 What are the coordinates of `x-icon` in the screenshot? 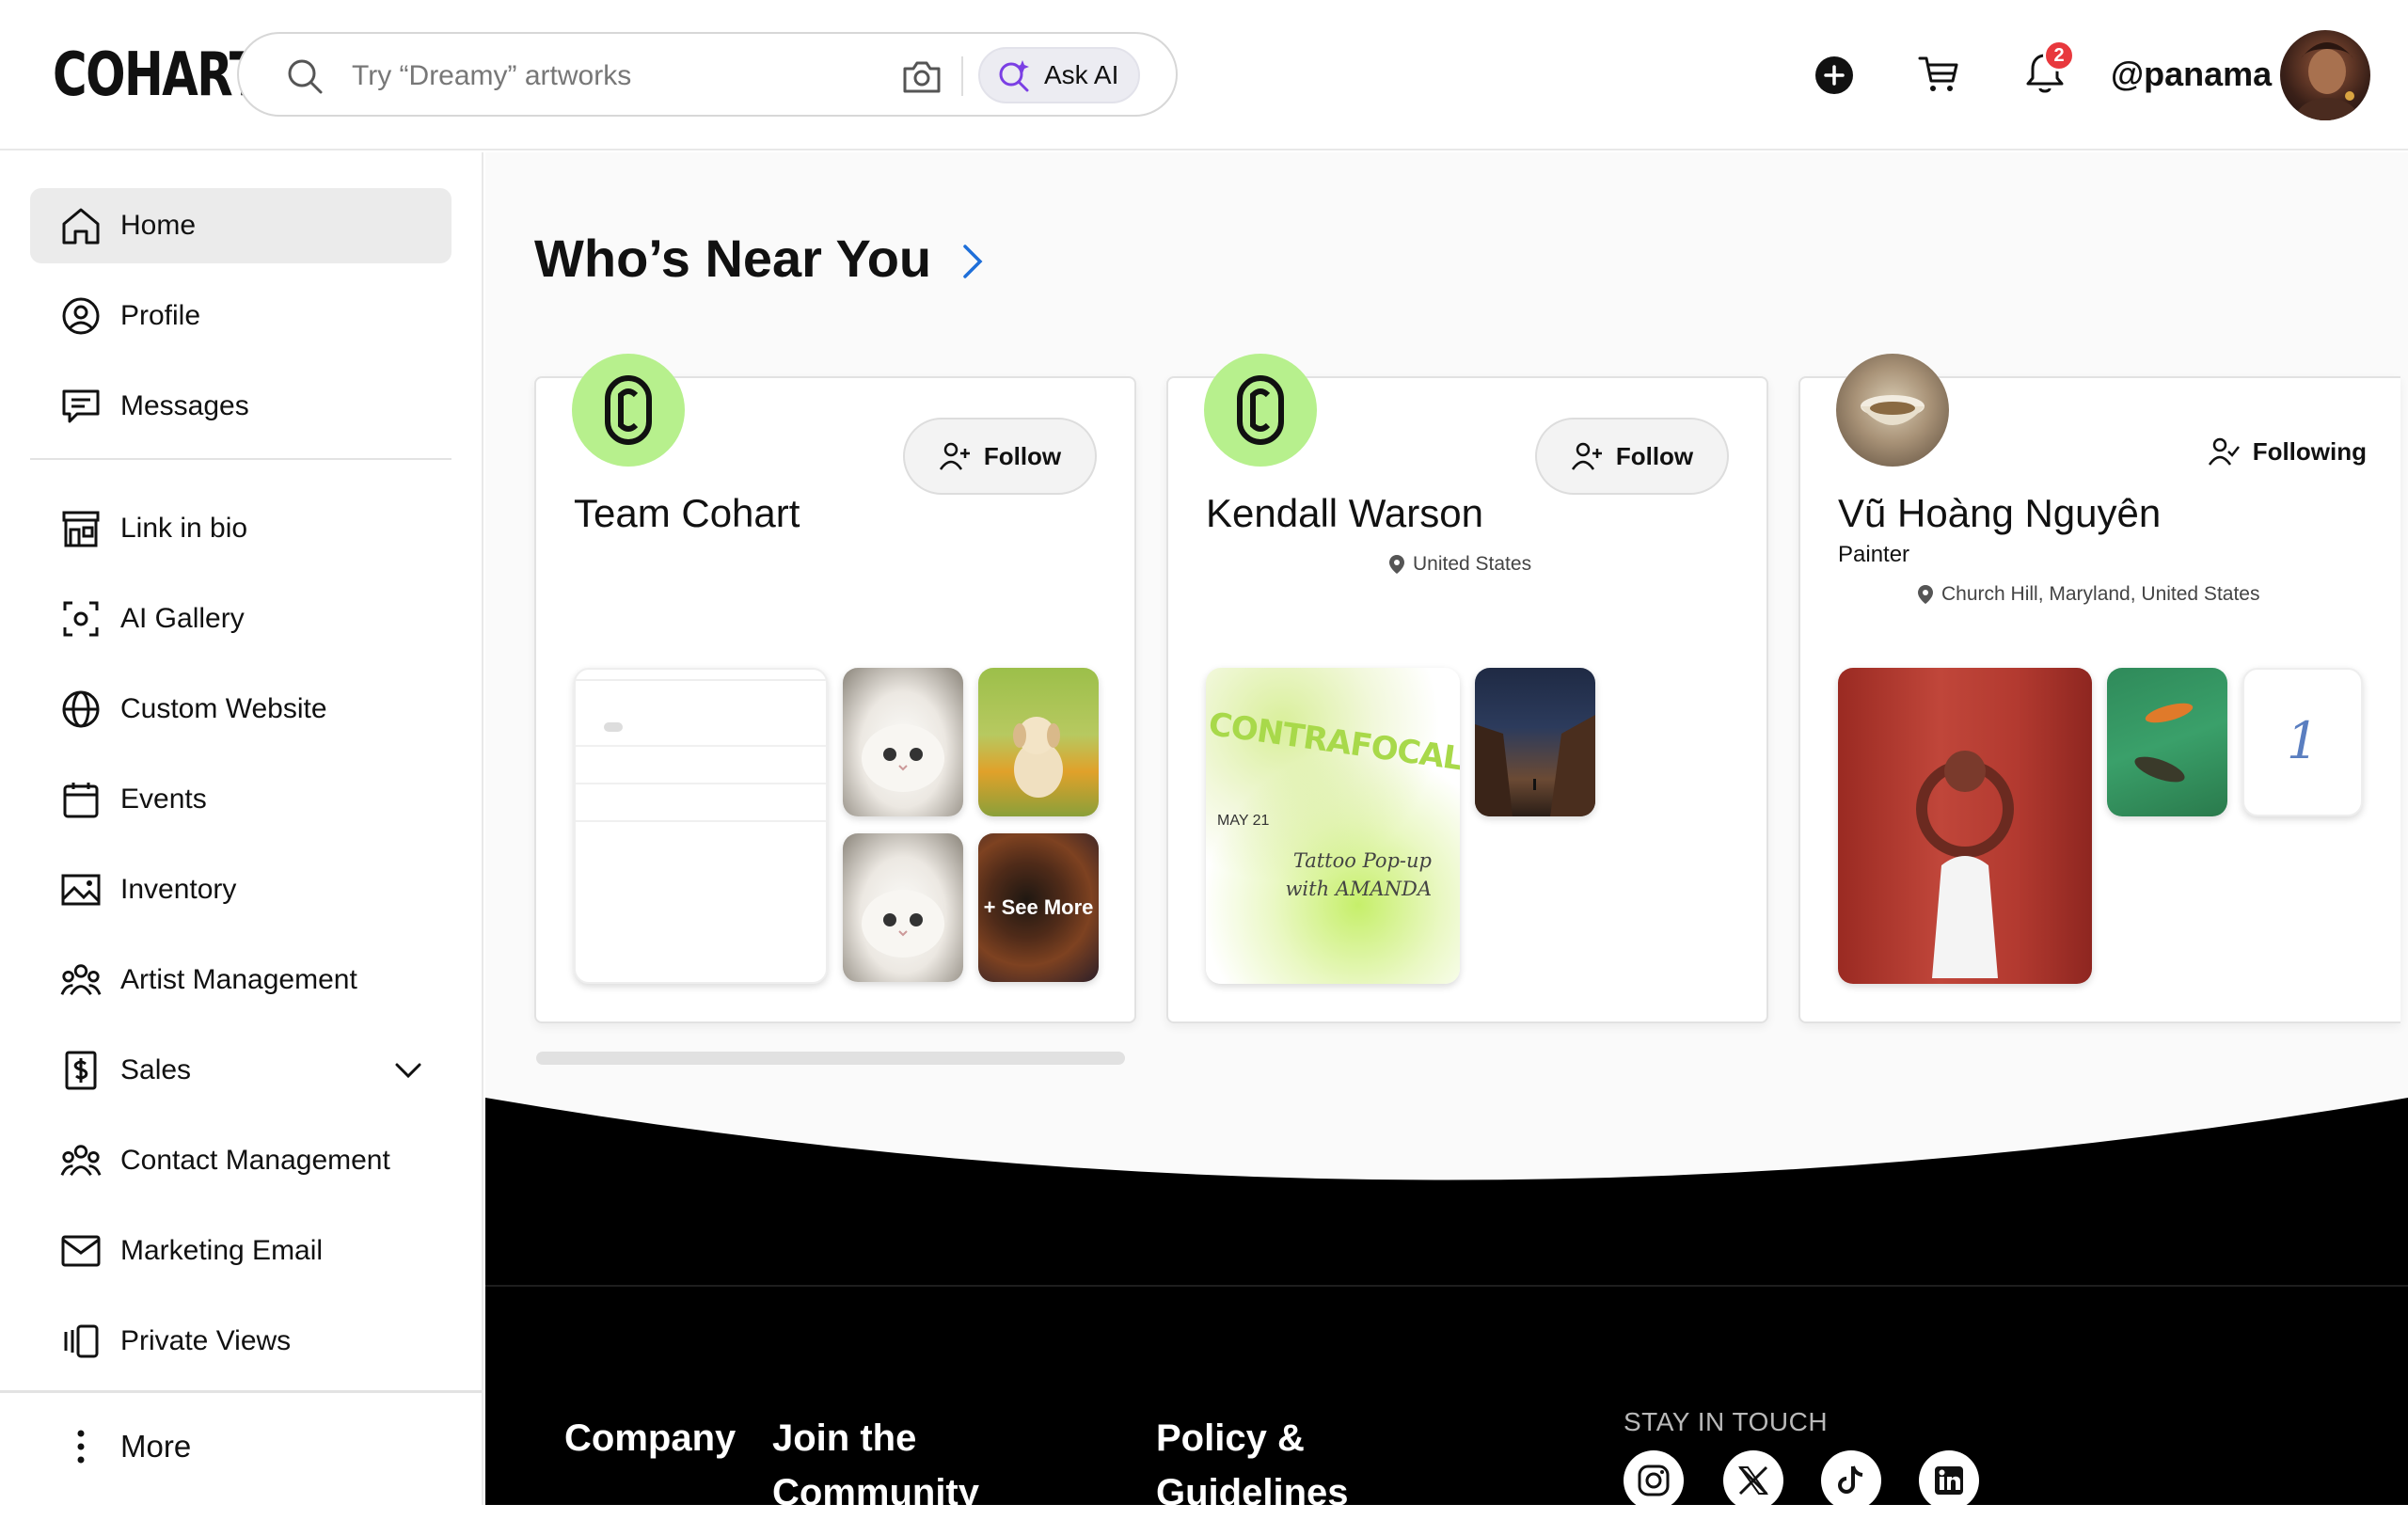 It's located at (1753, 1480).